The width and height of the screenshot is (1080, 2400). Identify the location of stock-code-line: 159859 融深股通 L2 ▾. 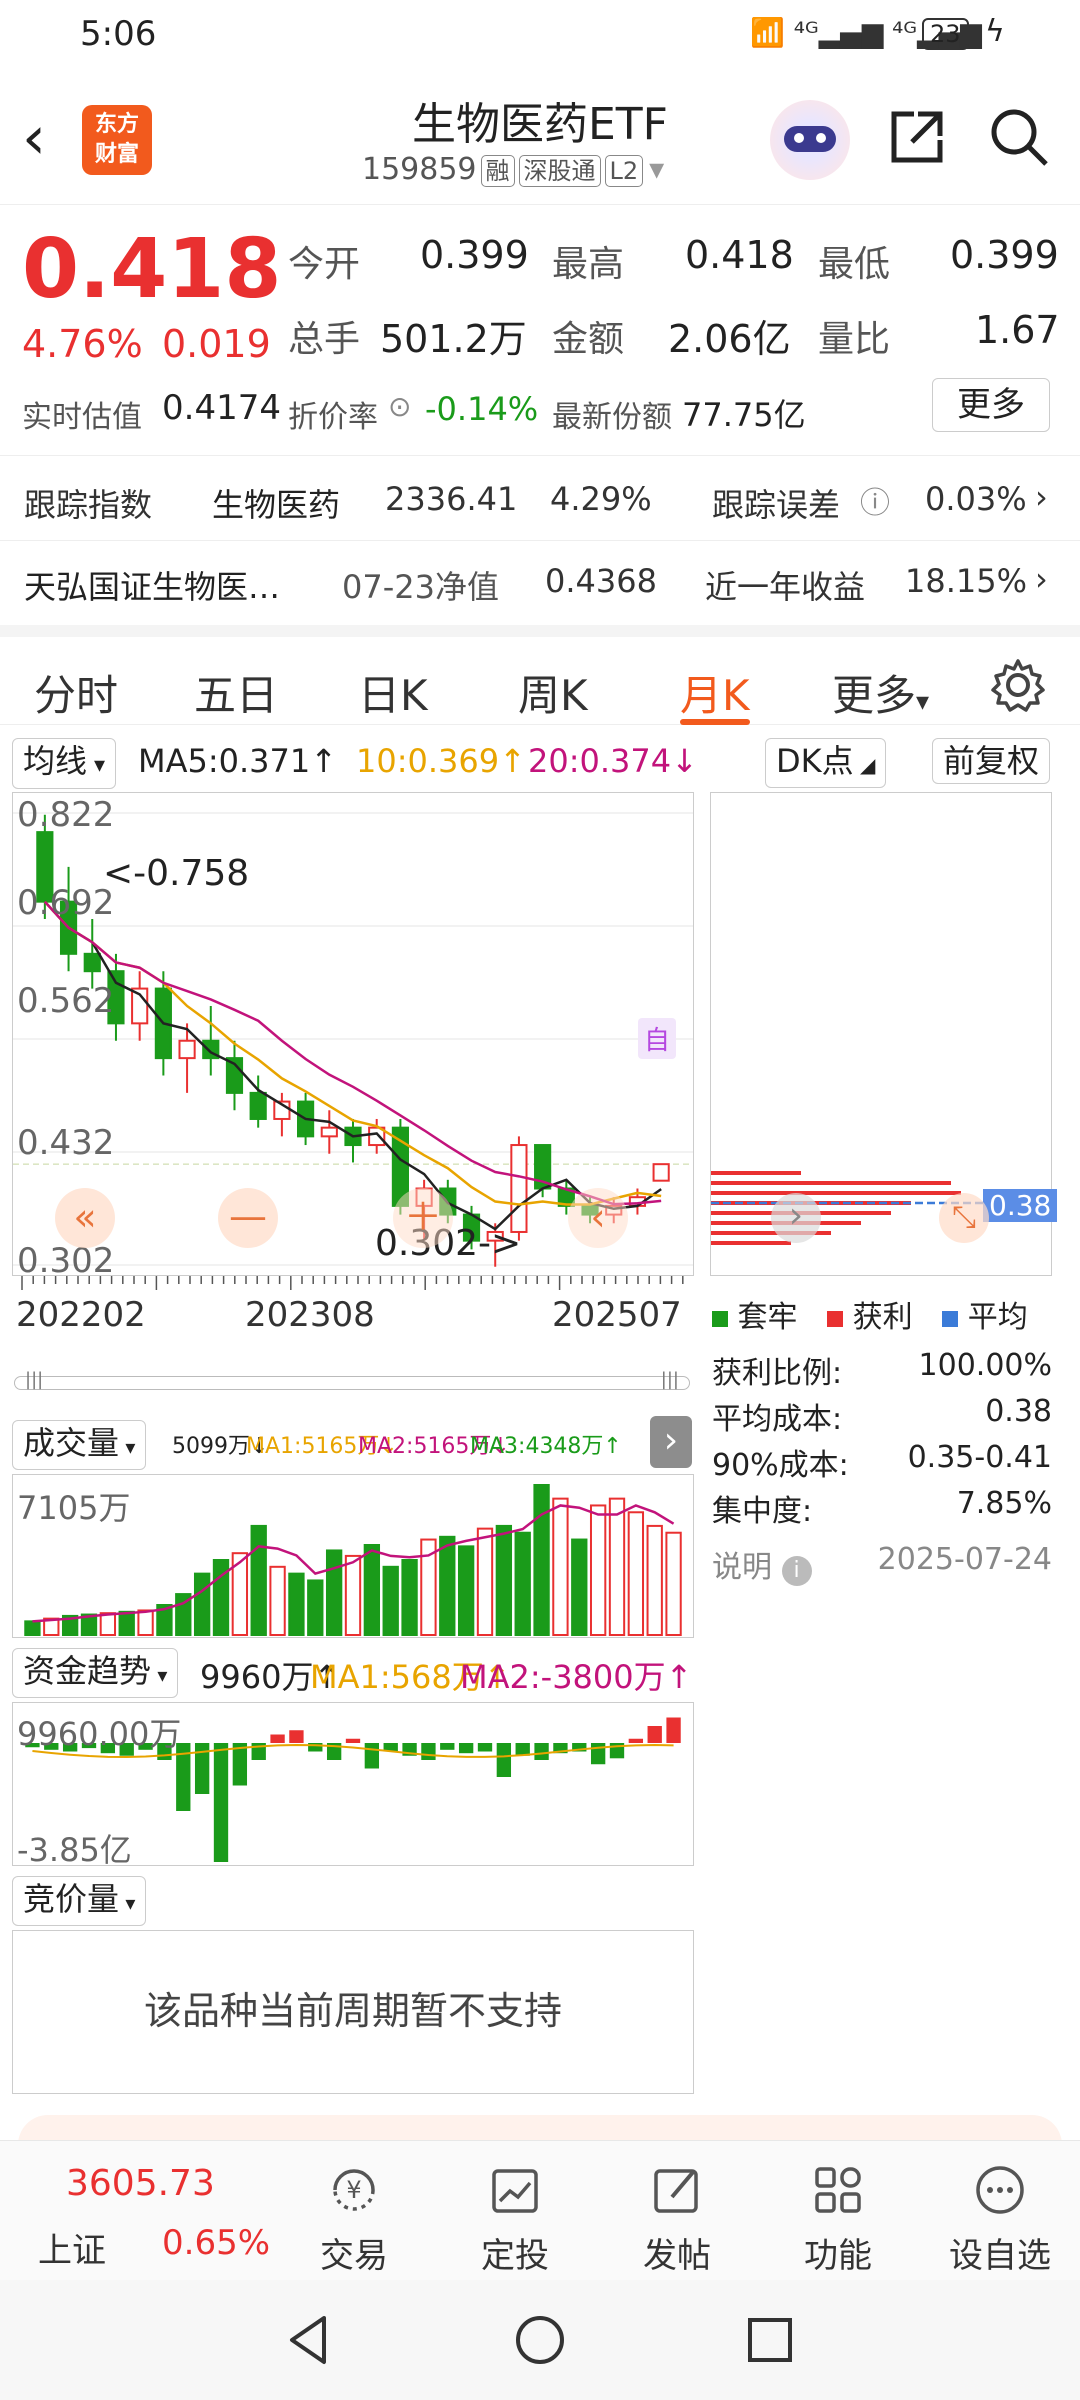
(513, 169).